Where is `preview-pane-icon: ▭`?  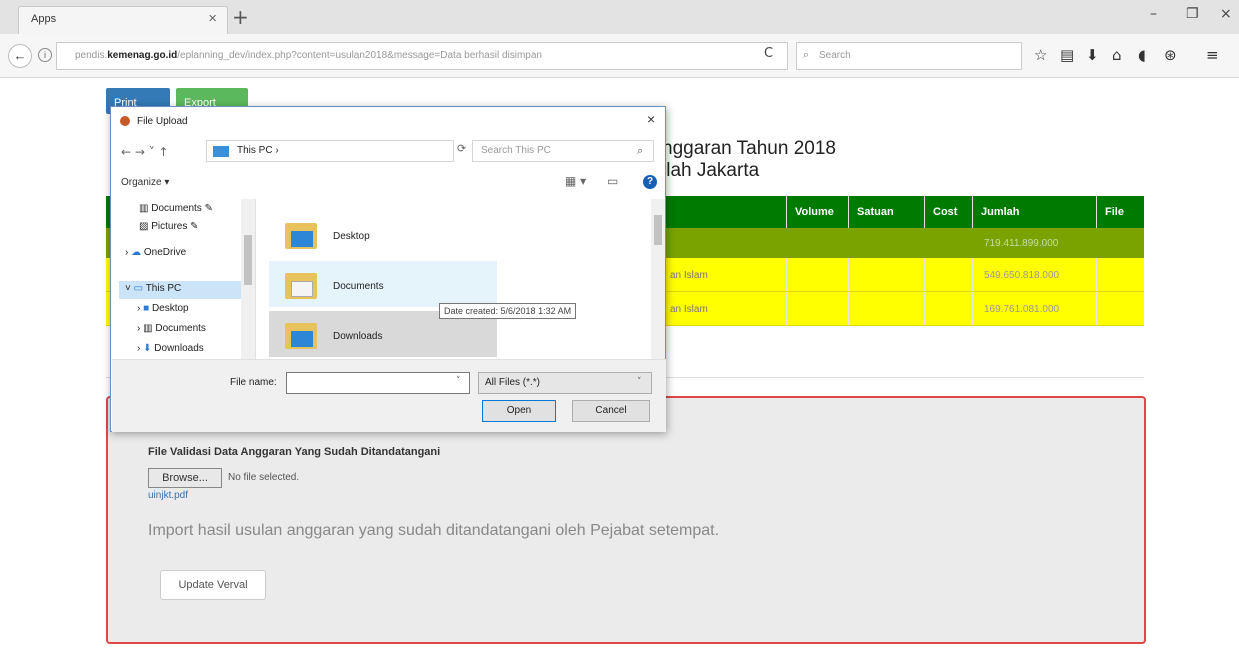
preview-pane-icon: ▭ is located at coordinates (612, 181).